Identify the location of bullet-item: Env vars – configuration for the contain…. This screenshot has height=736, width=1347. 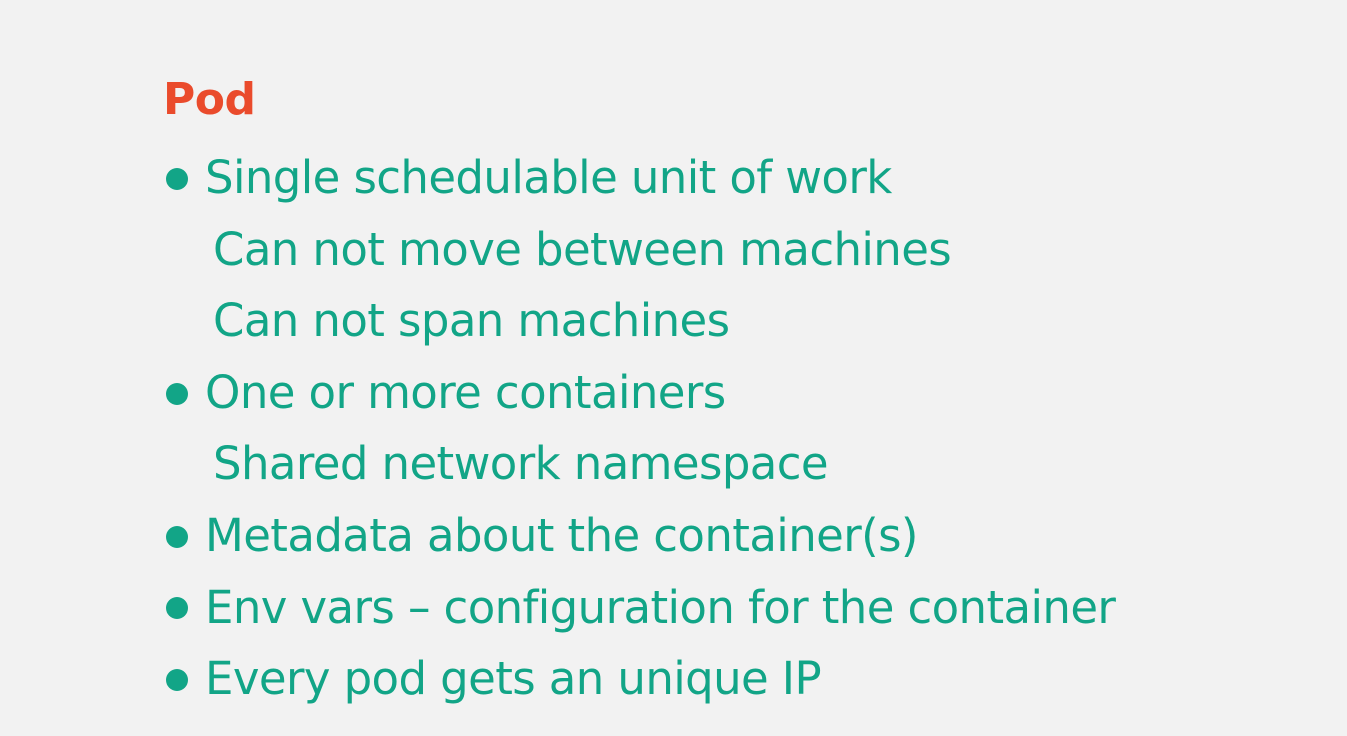
(738, 608).